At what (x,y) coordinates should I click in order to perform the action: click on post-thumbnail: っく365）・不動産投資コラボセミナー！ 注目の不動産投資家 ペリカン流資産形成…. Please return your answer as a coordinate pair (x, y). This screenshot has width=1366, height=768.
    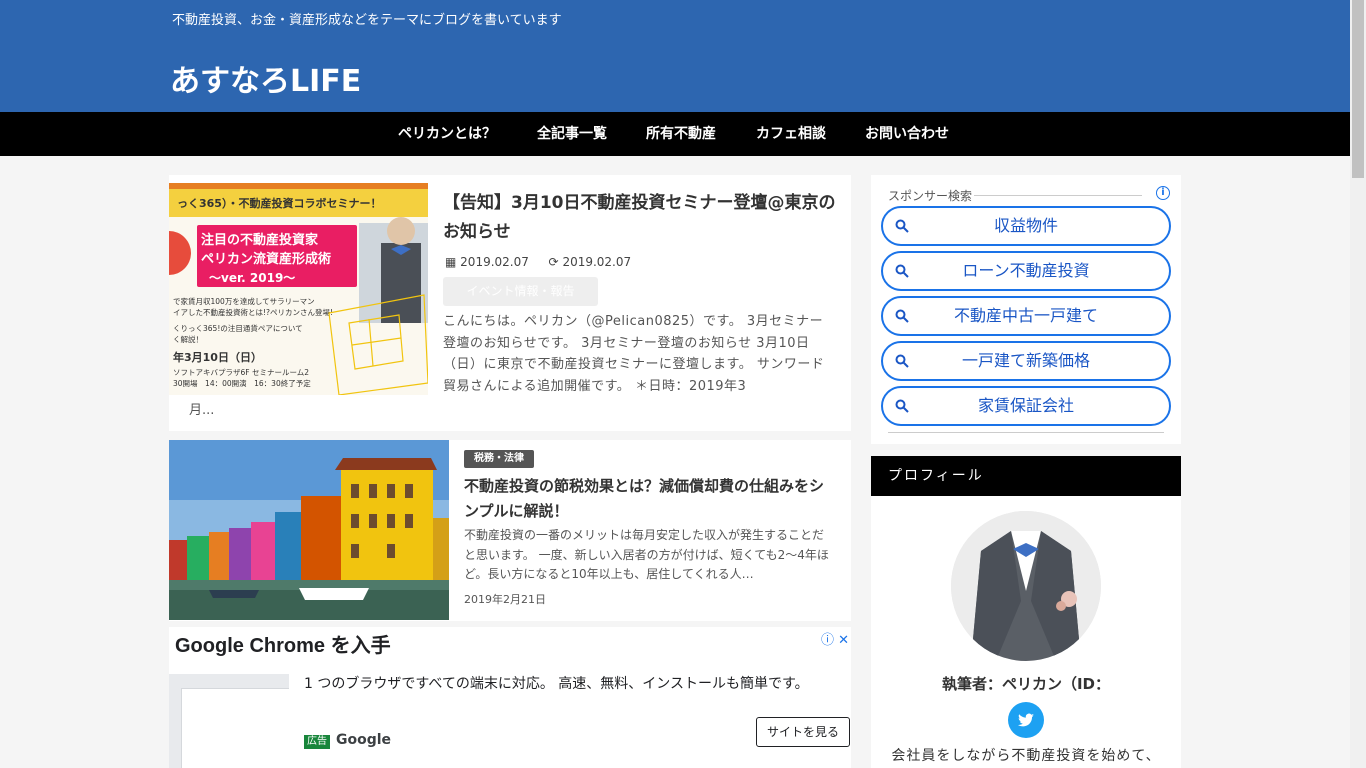
    Looking at the image, I should click on (298, 289).